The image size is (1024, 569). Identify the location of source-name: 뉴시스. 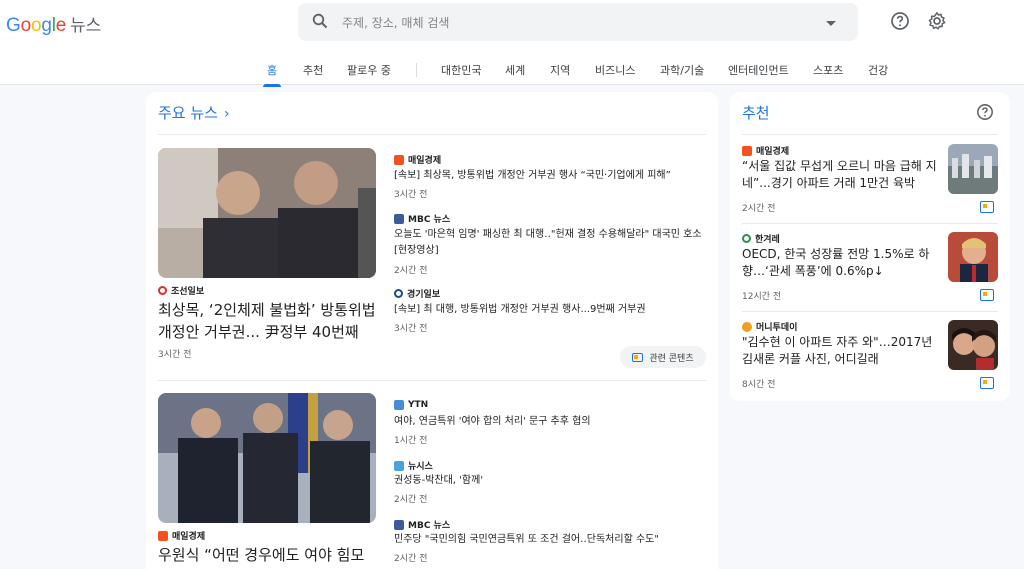
(420, 467).